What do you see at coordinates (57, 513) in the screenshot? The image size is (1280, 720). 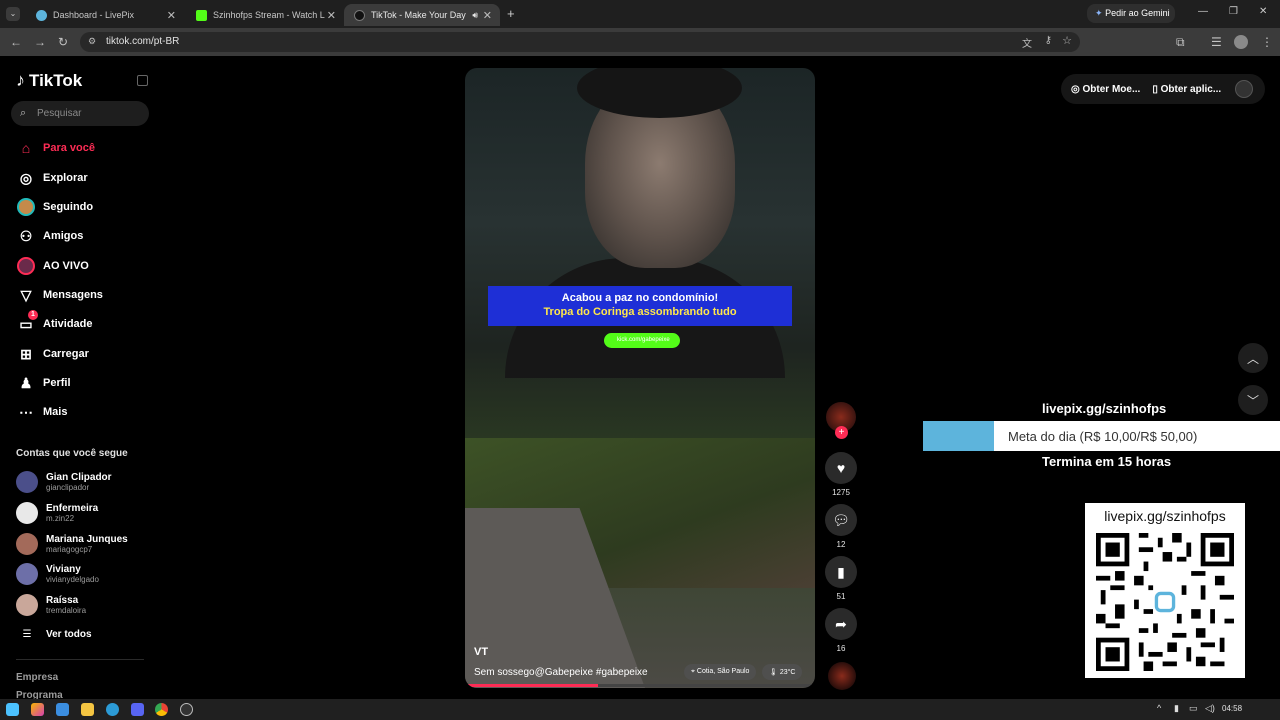 I see `followed-account: Enfermeira m.zin22` at bounding box center [57, 513].